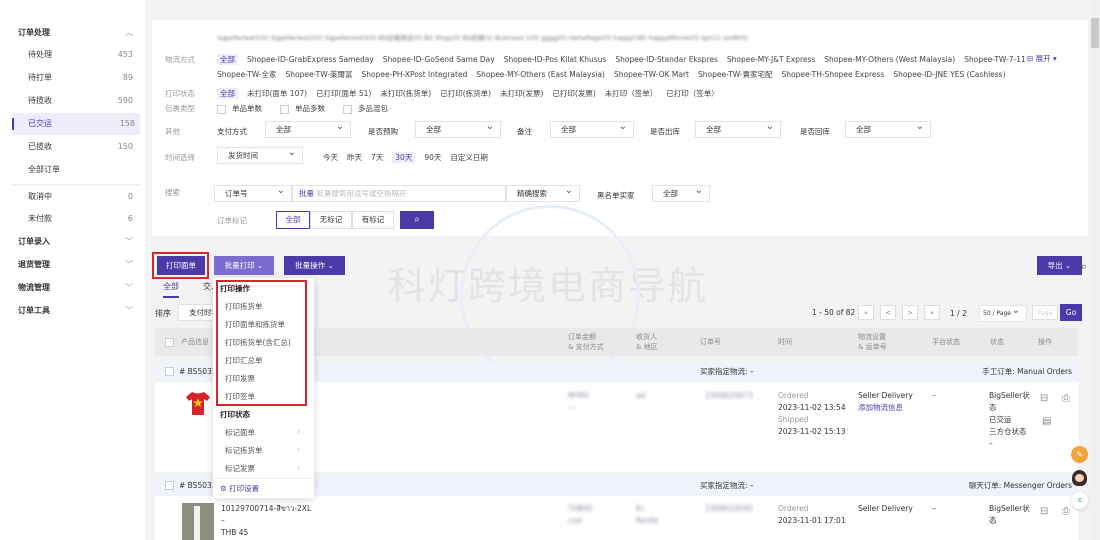 The width and height of the screenshot is (1100, 540). Describe the element at coordinates (331, 220) in the screenshot. I see `mark-none: 无标记` at that location.